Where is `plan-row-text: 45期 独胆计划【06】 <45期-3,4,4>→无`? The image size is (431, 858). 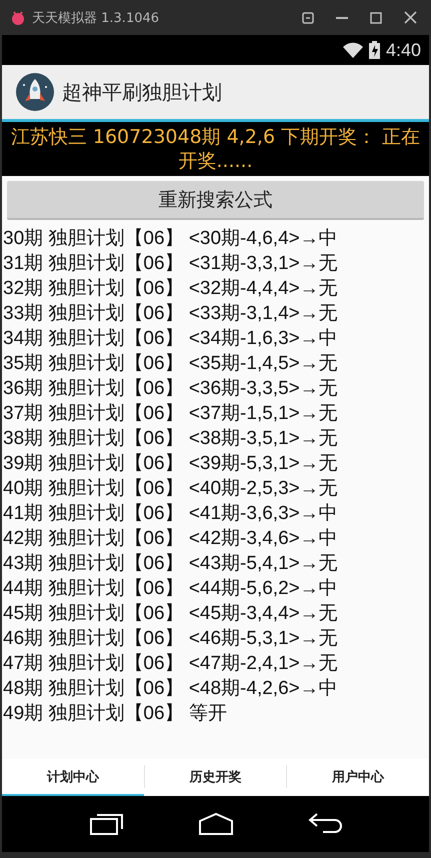 plan-row-text: 45期 独胆计划【06】 <45期-3,4,4>→无 is located at coordinates (171, 614).